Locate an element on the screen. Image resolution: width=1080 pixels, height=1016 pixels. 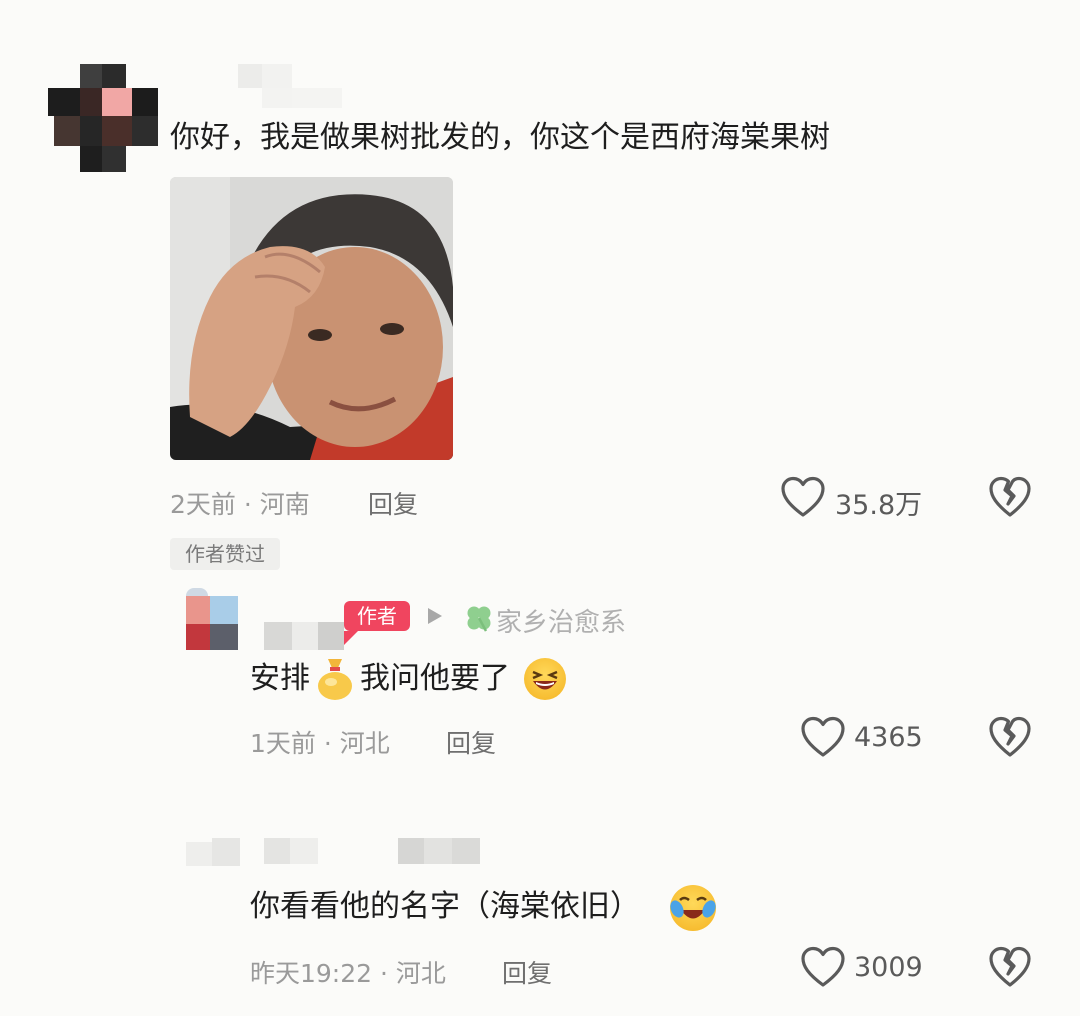
triangle-right-icon is located at coordinates (435, 616).